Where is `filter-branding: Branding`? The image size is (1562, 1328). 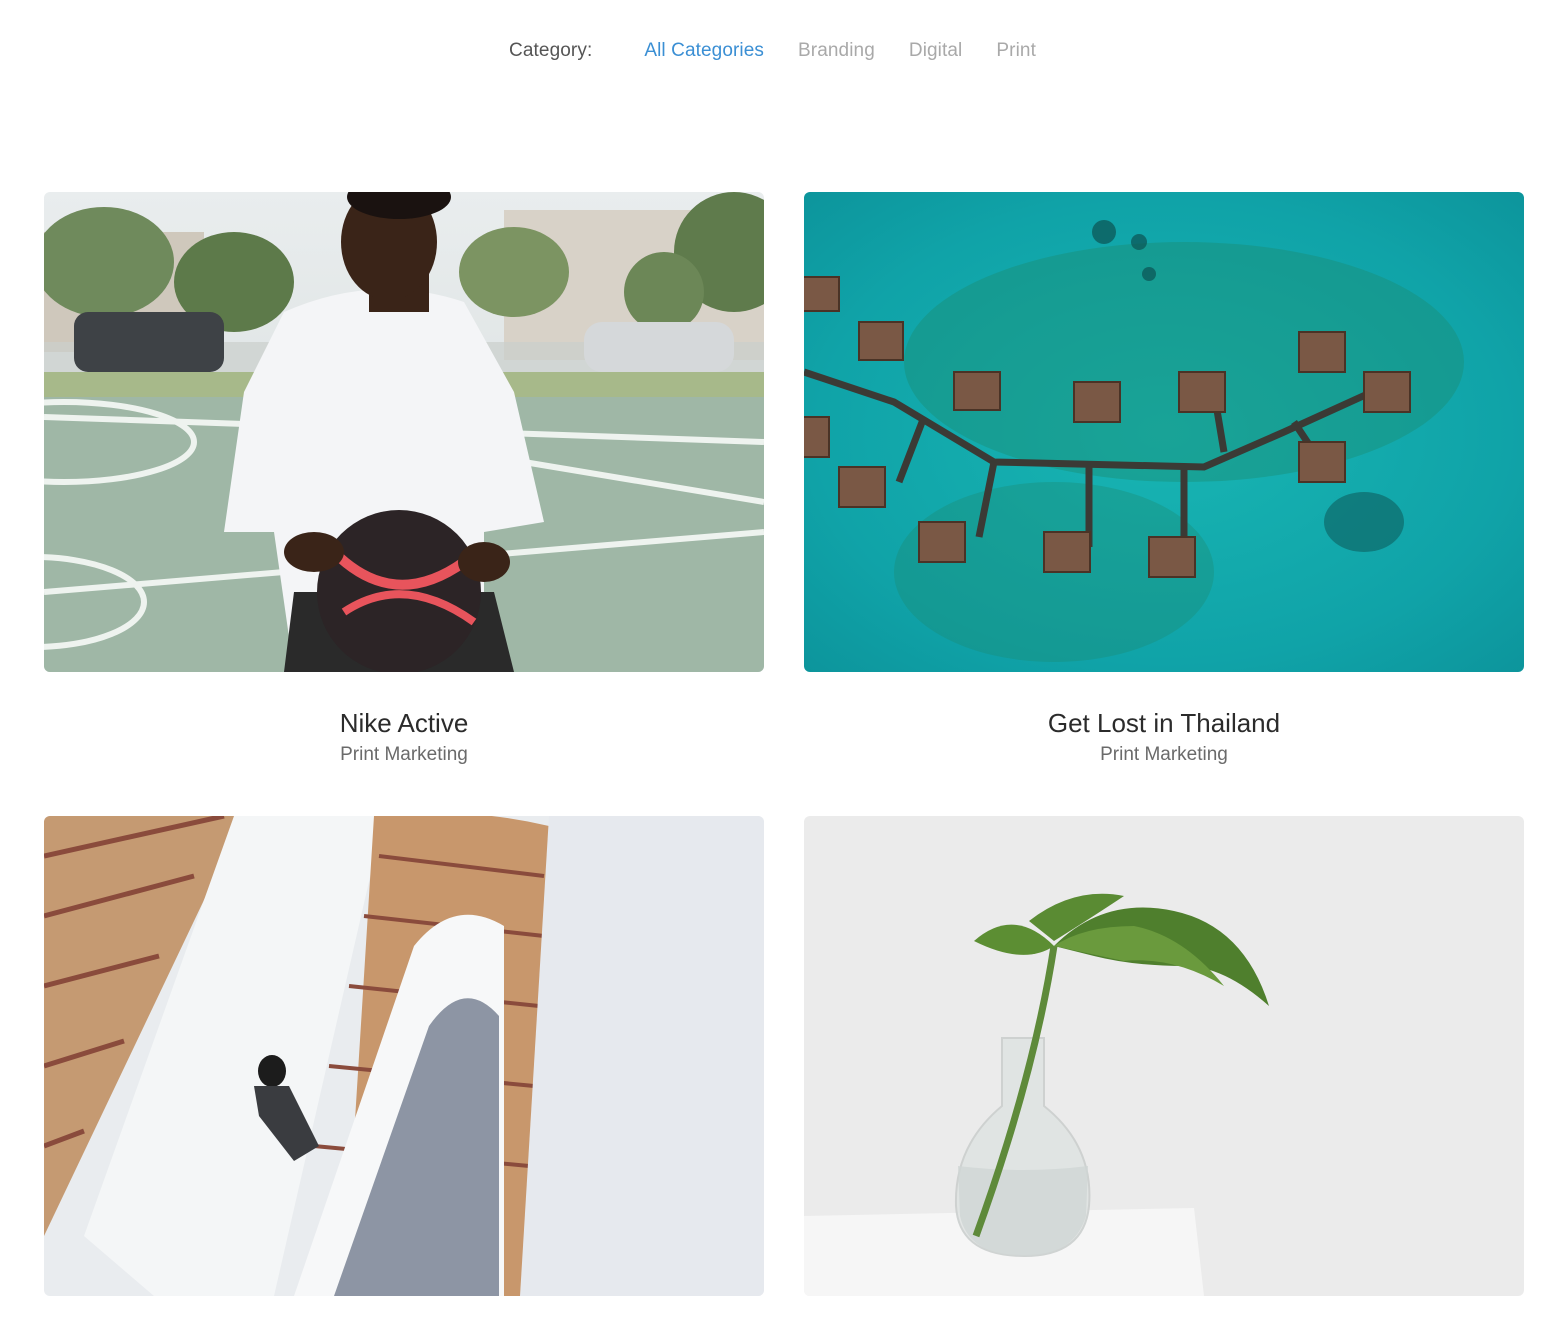 filter-branding: Branding is located at coordinates (836, 51).